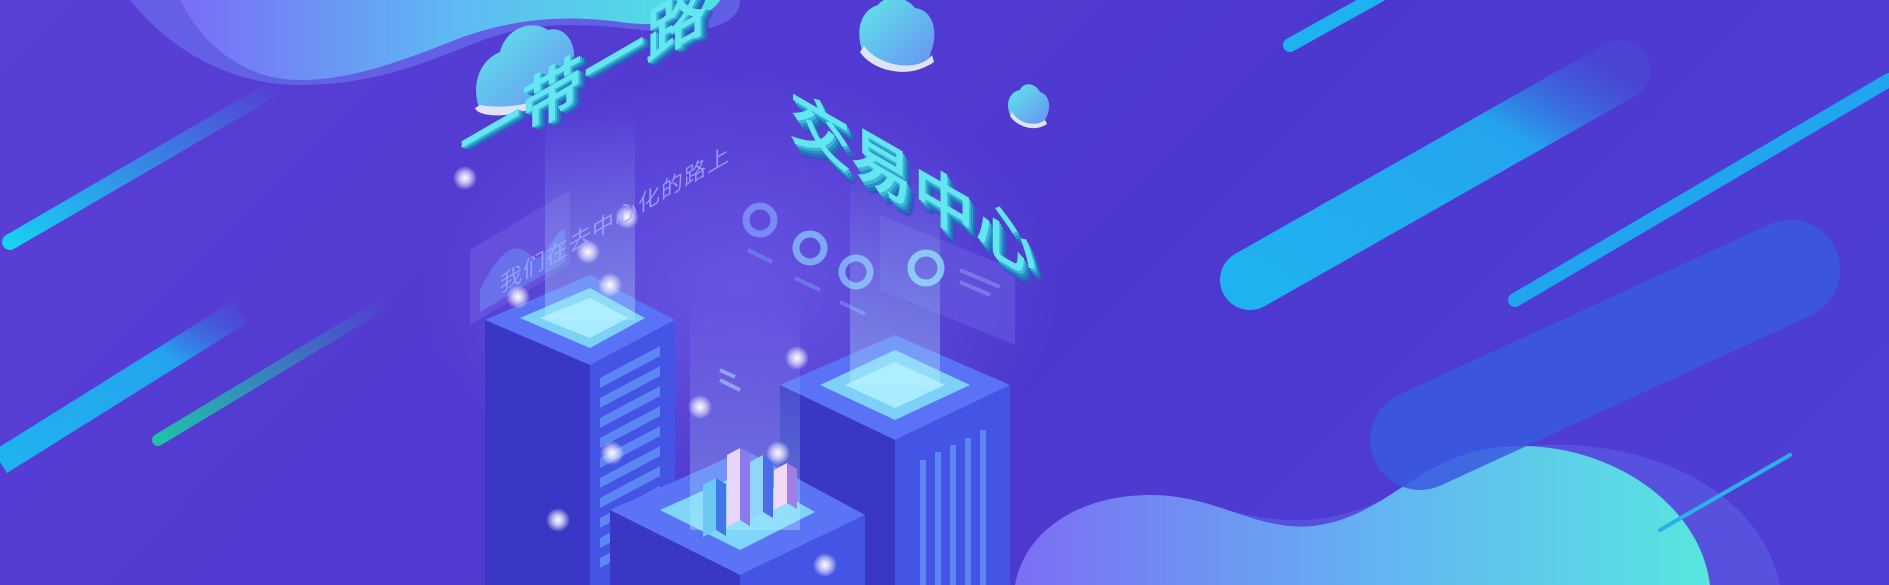  I want to click on top-wave-blob, so click(435, 42).